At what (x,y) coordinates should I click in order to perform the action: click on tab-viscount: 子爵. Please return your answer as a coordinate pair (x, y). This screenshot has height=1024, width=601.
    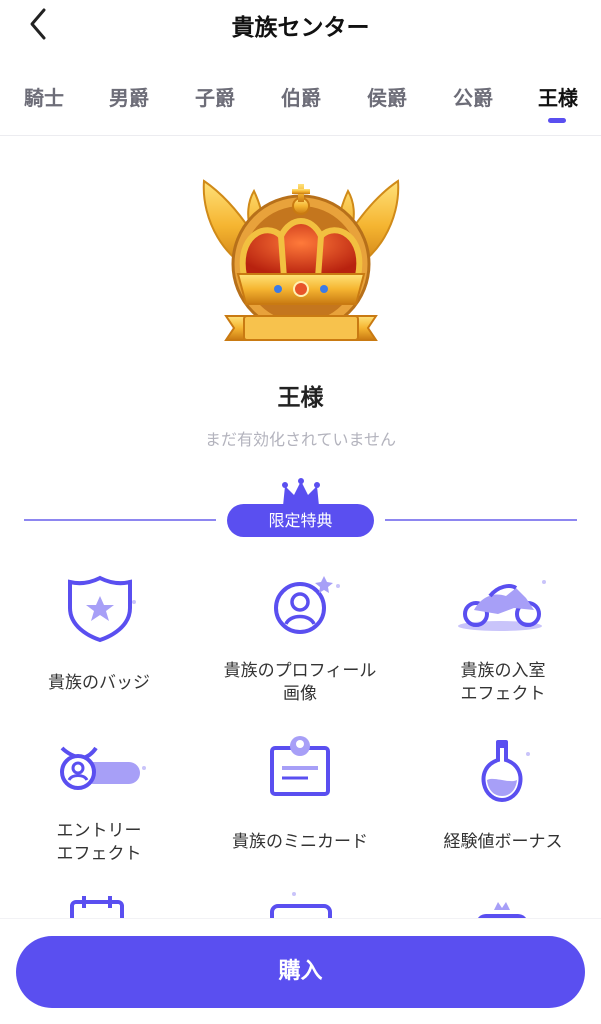
    Looking at the image, I should click on (215, 96).